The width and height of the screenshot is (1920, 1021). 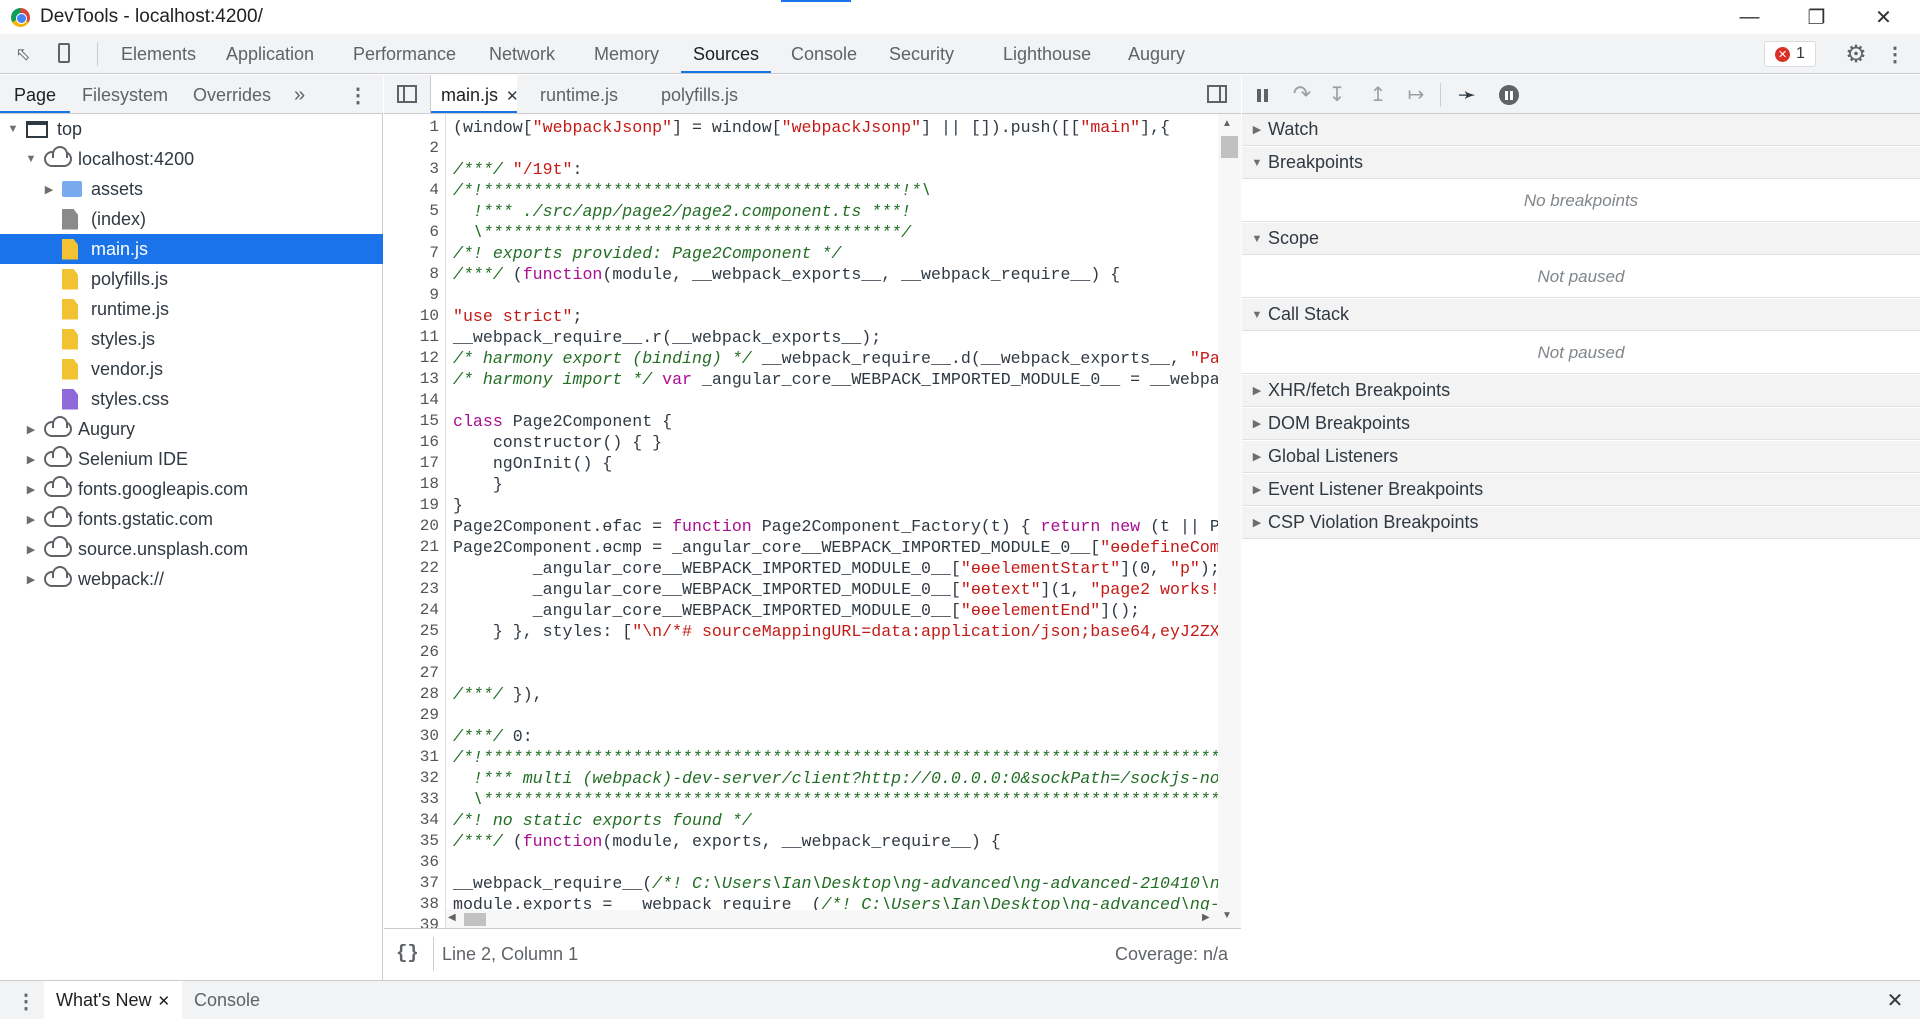 What do you see at coordinates (414, 442) in the screenshot?
I see `line-number: 16` at bounding box center [414, 442].